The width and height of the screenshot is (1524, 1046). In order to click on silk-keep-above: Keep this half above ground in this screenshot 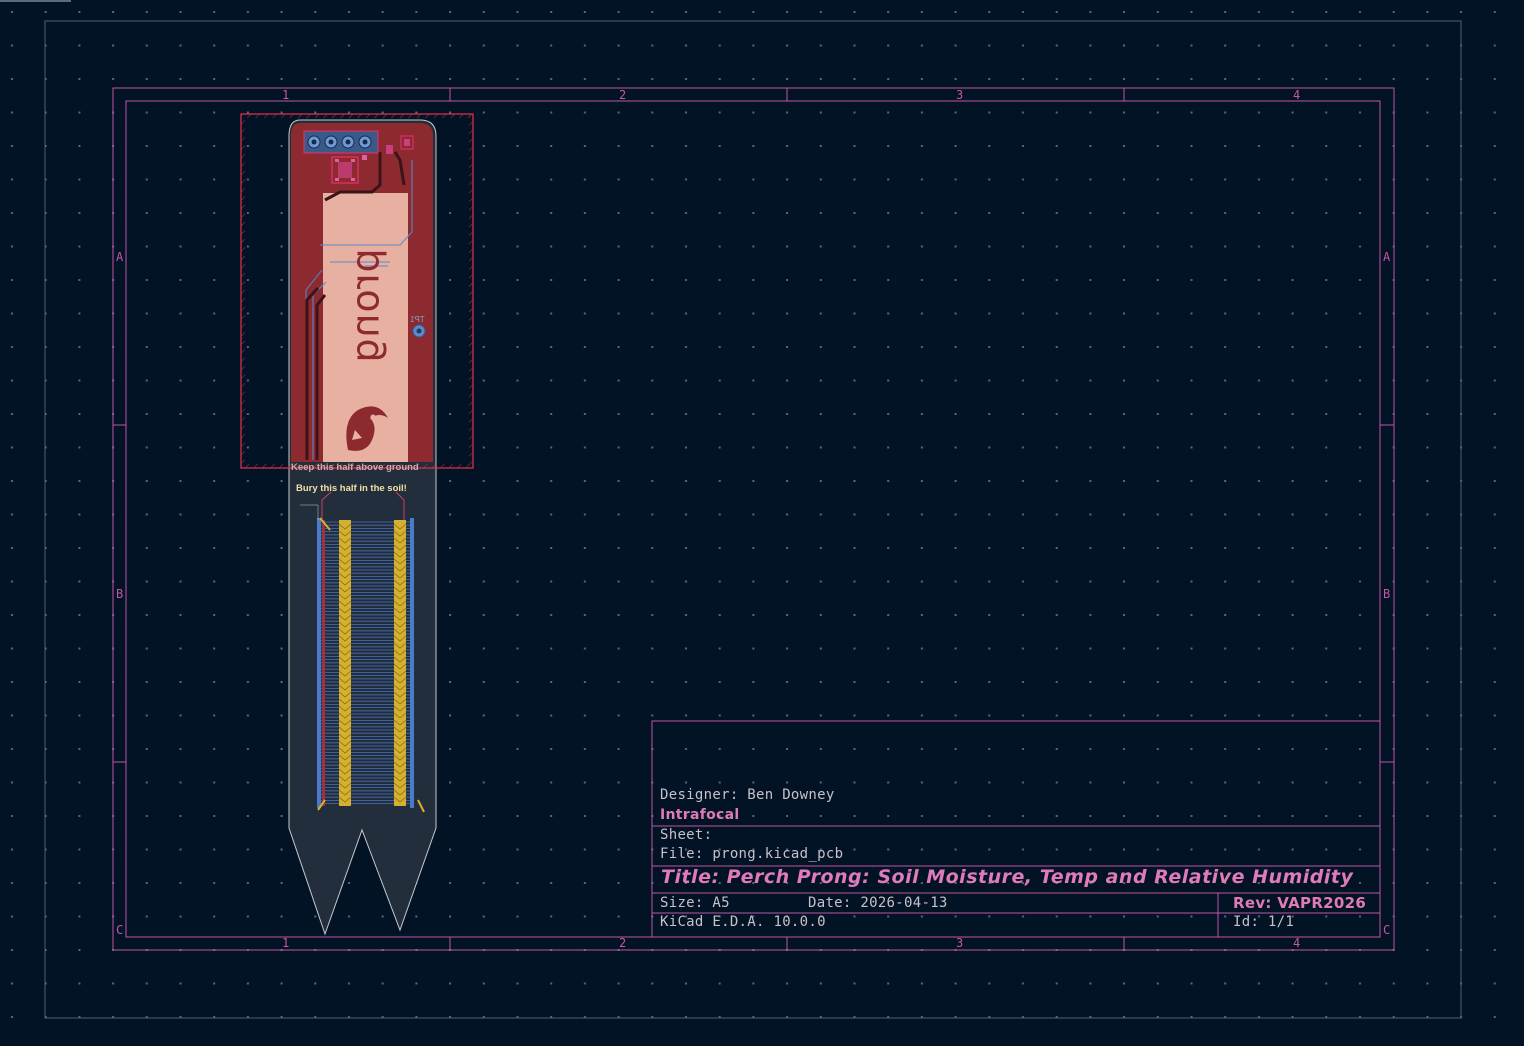, I will do `click(355, 467)`.